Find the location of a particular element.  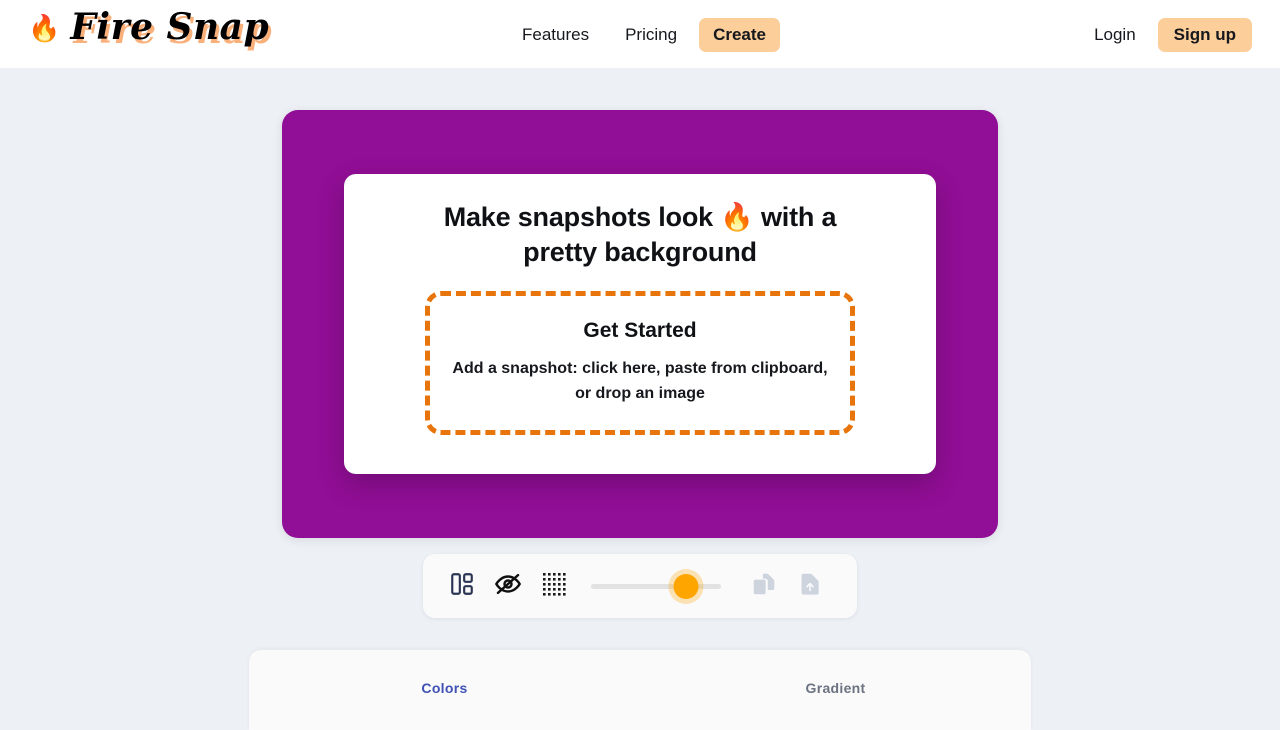

copy-button is located at coordinates (764, 586).